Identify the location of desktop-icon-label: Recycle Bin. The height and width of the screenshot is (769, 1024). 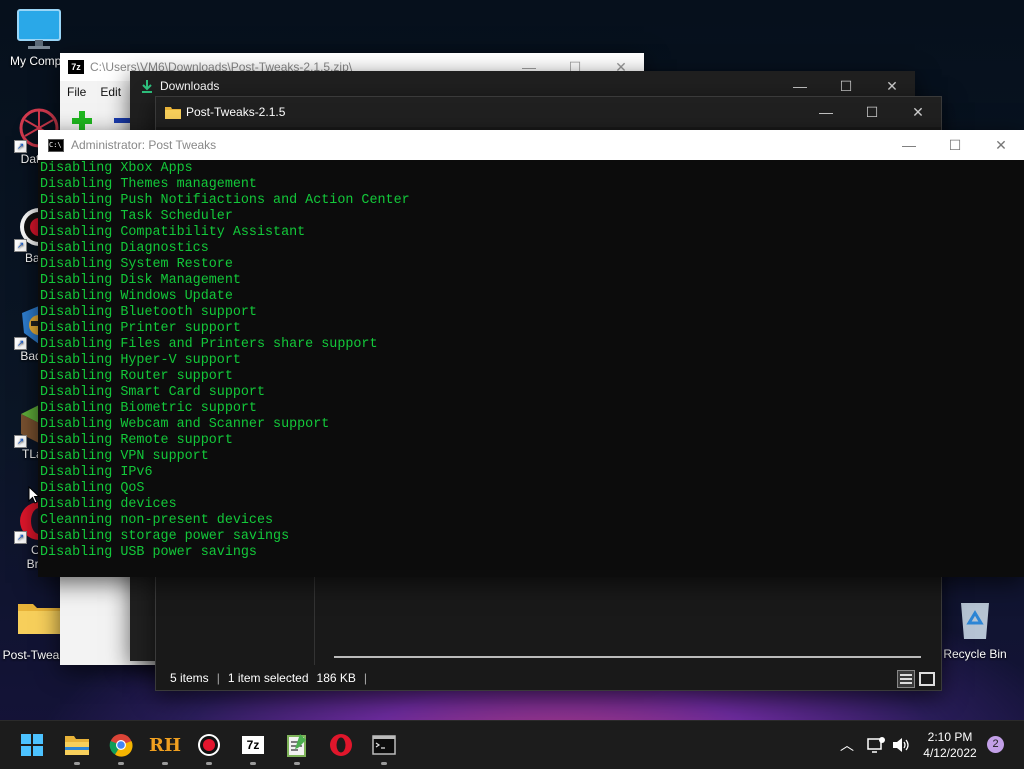
(975, 654).